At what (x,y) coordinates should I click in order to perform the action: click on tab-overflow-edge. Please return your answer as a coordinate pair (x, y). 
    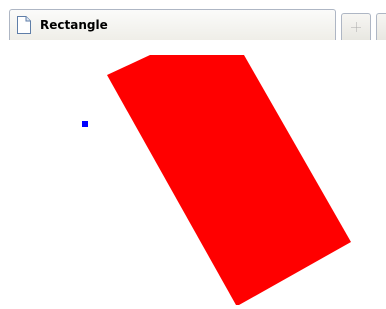
    Looking at the image, I should click on (381, 26).